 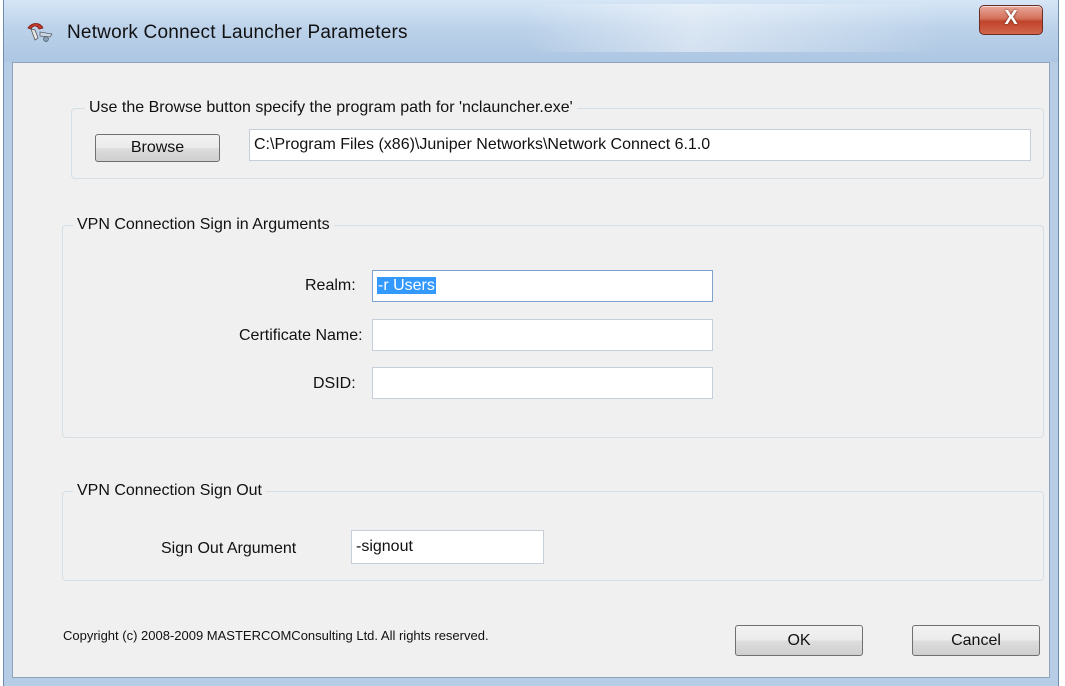 I want to click on ok-button-label: OK, so click(x=799, y=640).